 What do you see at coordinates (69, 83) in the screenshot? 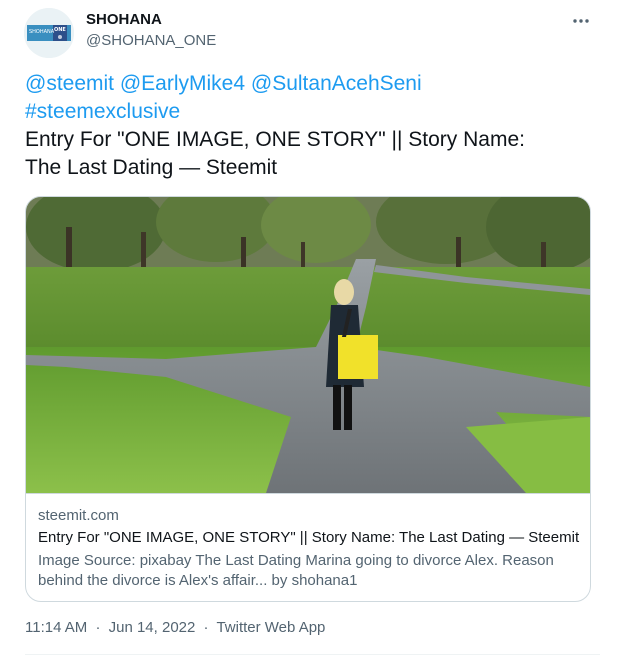
I see `mention-steemit: @steemit` at bounding box center [69, 83].